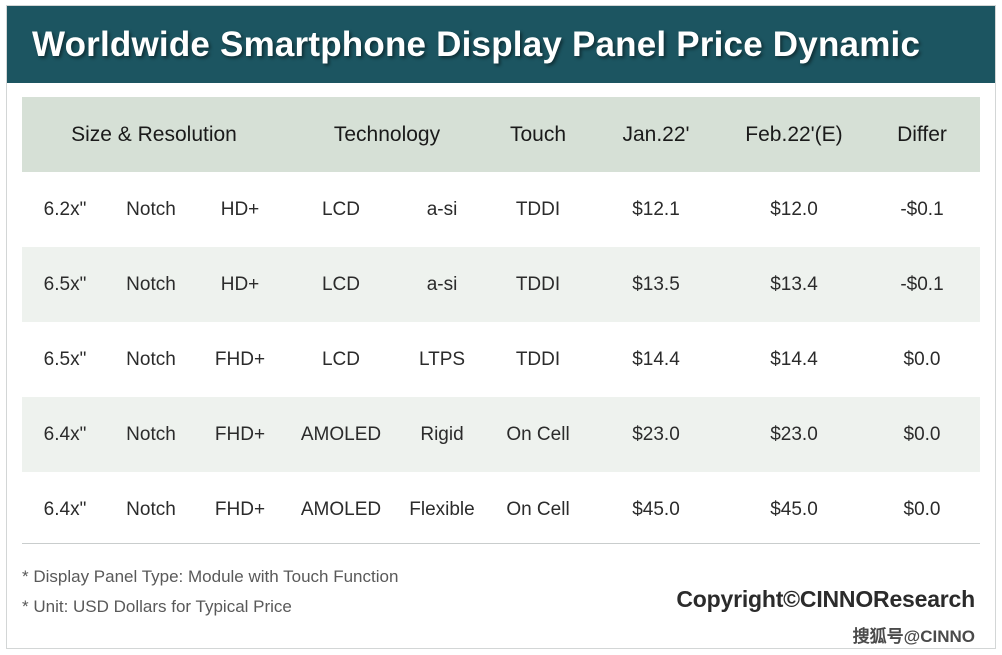 The image size is (1002, 655). Describe the element at coordinates (794, 509) in the screenshot. I see `cell-feb-price: $45.0` at that location.